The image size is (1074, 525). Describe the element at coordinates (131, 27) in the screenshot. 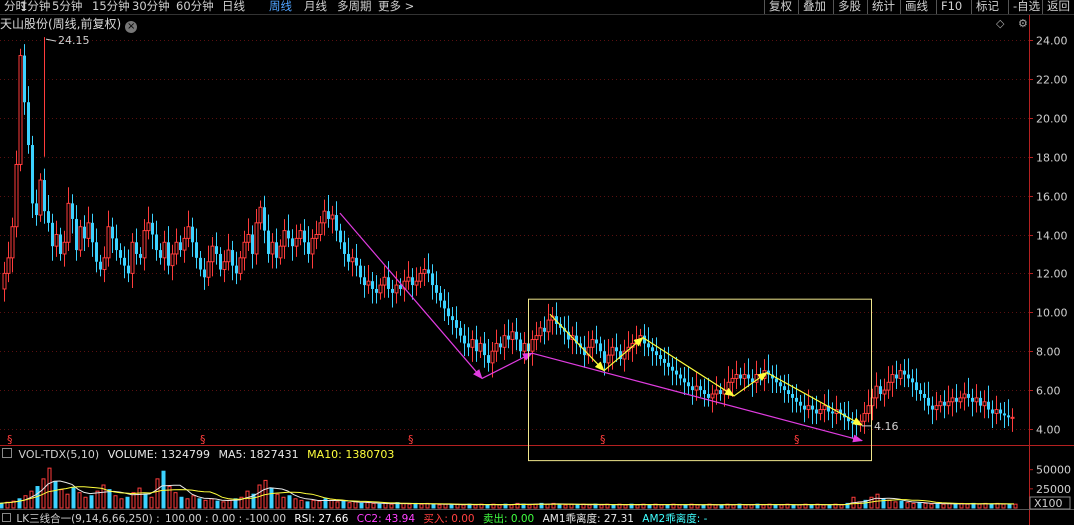

I see `close-icon: ×` at that location.